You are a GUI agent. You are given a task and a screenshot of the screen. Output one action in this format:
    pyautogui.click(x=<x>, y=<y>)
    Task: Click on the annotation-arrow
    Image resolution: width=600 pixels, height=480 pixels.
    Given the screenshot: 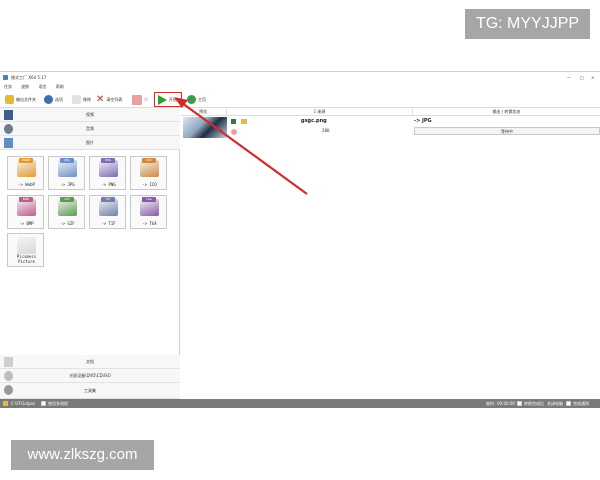 What is the action you would take?
    pyautogui.click(x=241, y=146)
    